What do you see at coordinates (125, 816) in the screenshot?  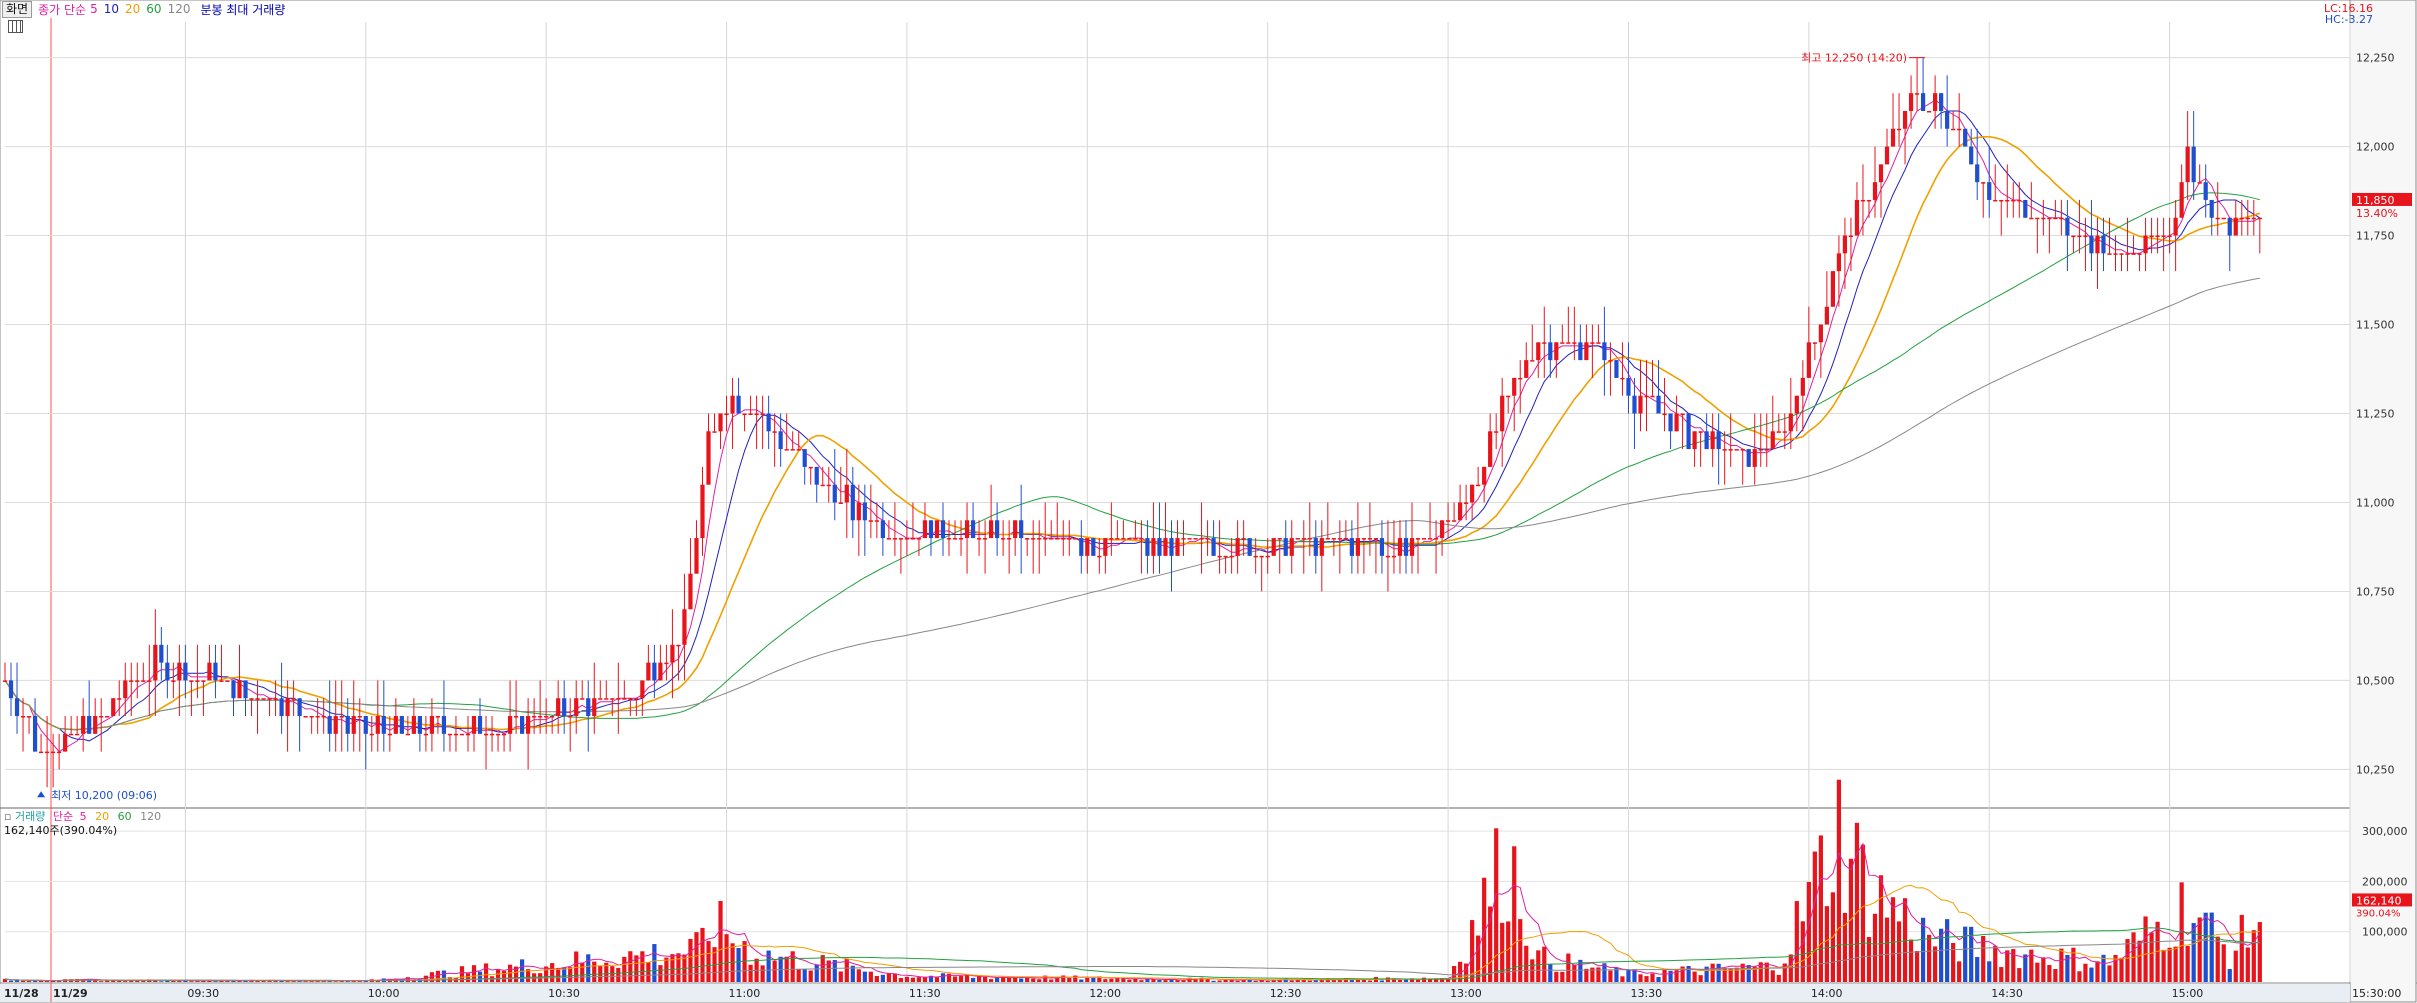 I see `vlegend-60: 60` at bounding box center [125, 816].